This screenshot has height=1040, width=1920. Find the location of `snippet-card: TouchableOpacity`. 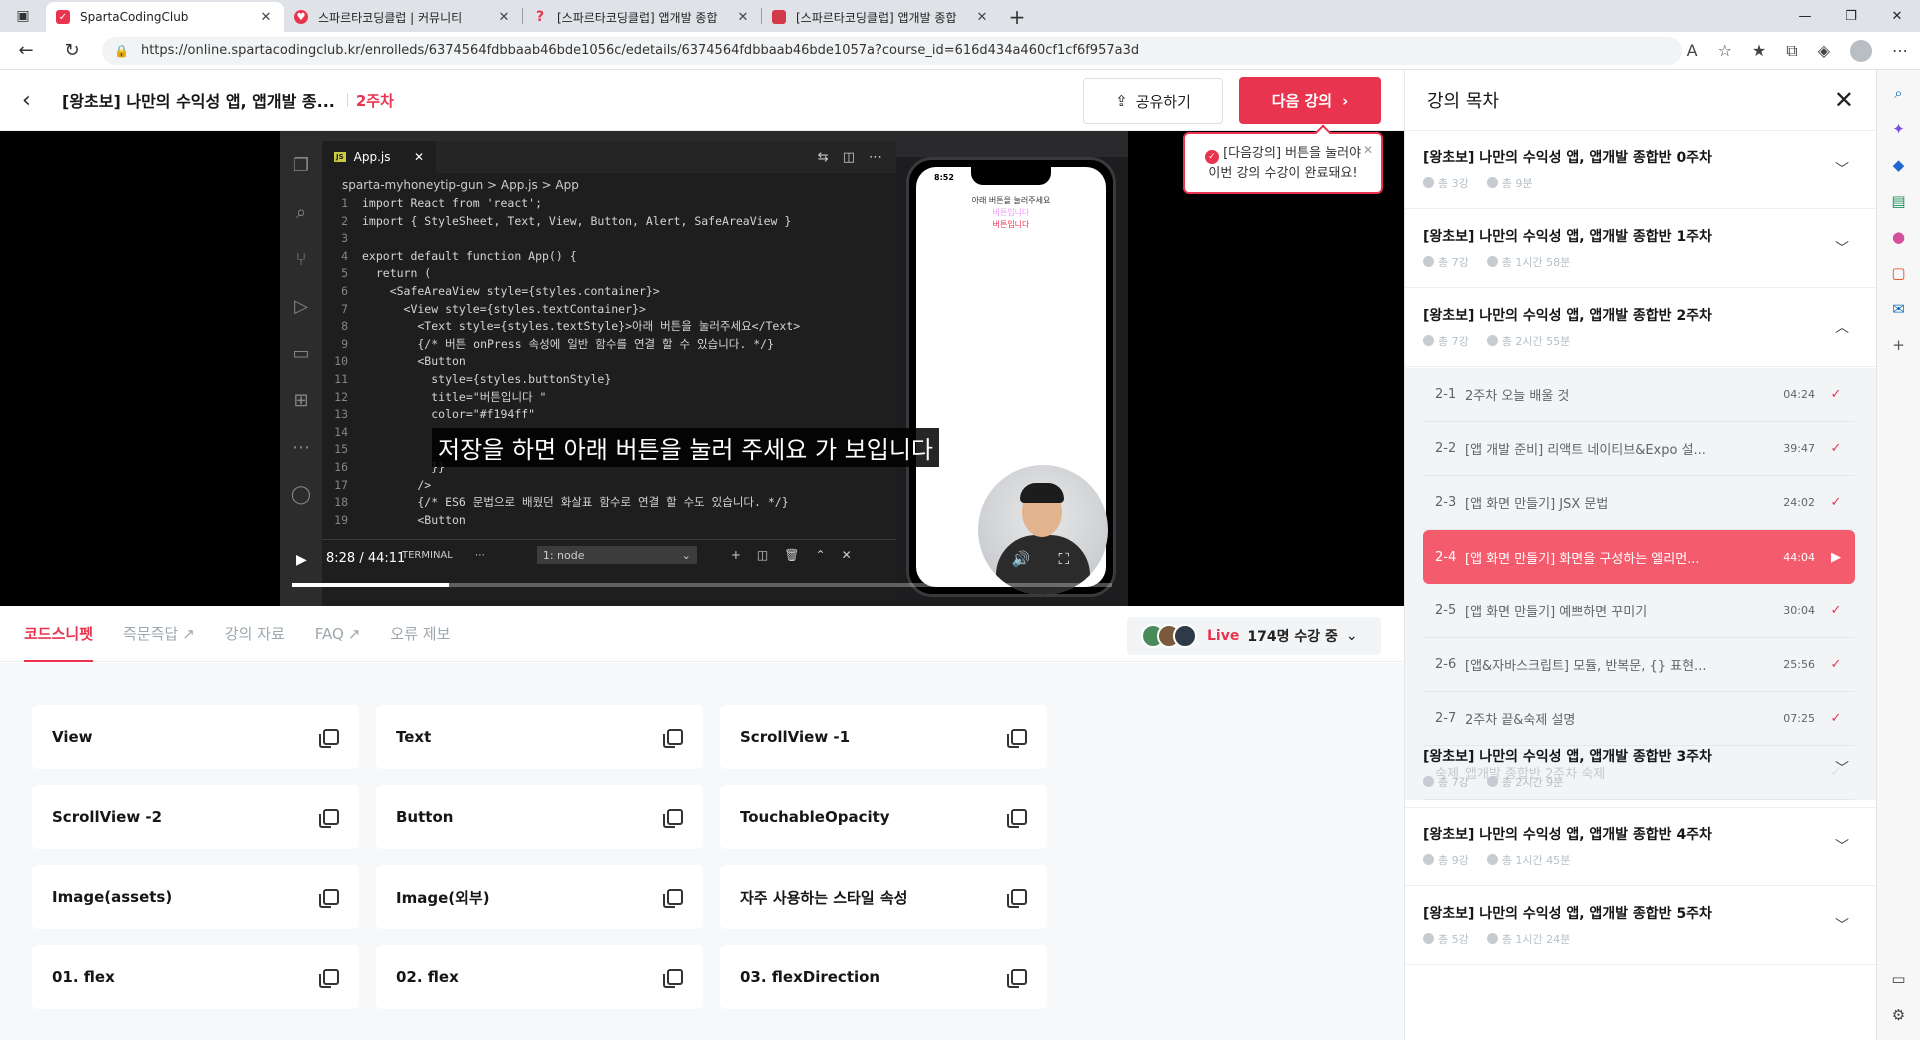

snippet-card: TouchableOpacity is located at coordinates (883, 817).